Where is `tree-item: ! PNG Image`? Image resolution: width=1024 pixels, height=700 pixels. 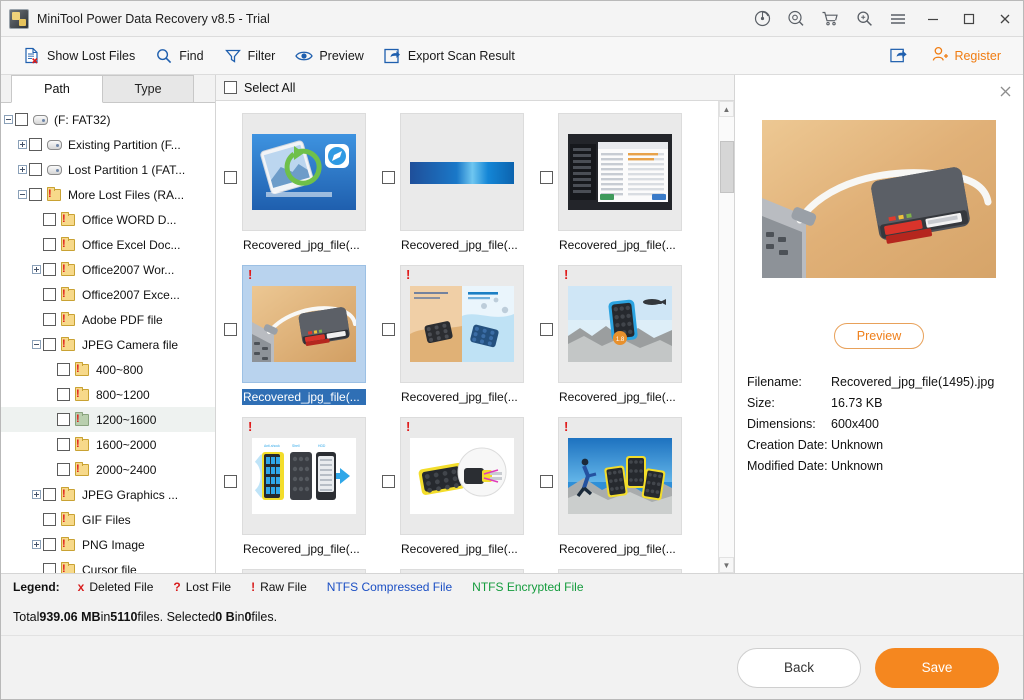 tree-item: ! PNG Image is located at coordinates (108, 544).